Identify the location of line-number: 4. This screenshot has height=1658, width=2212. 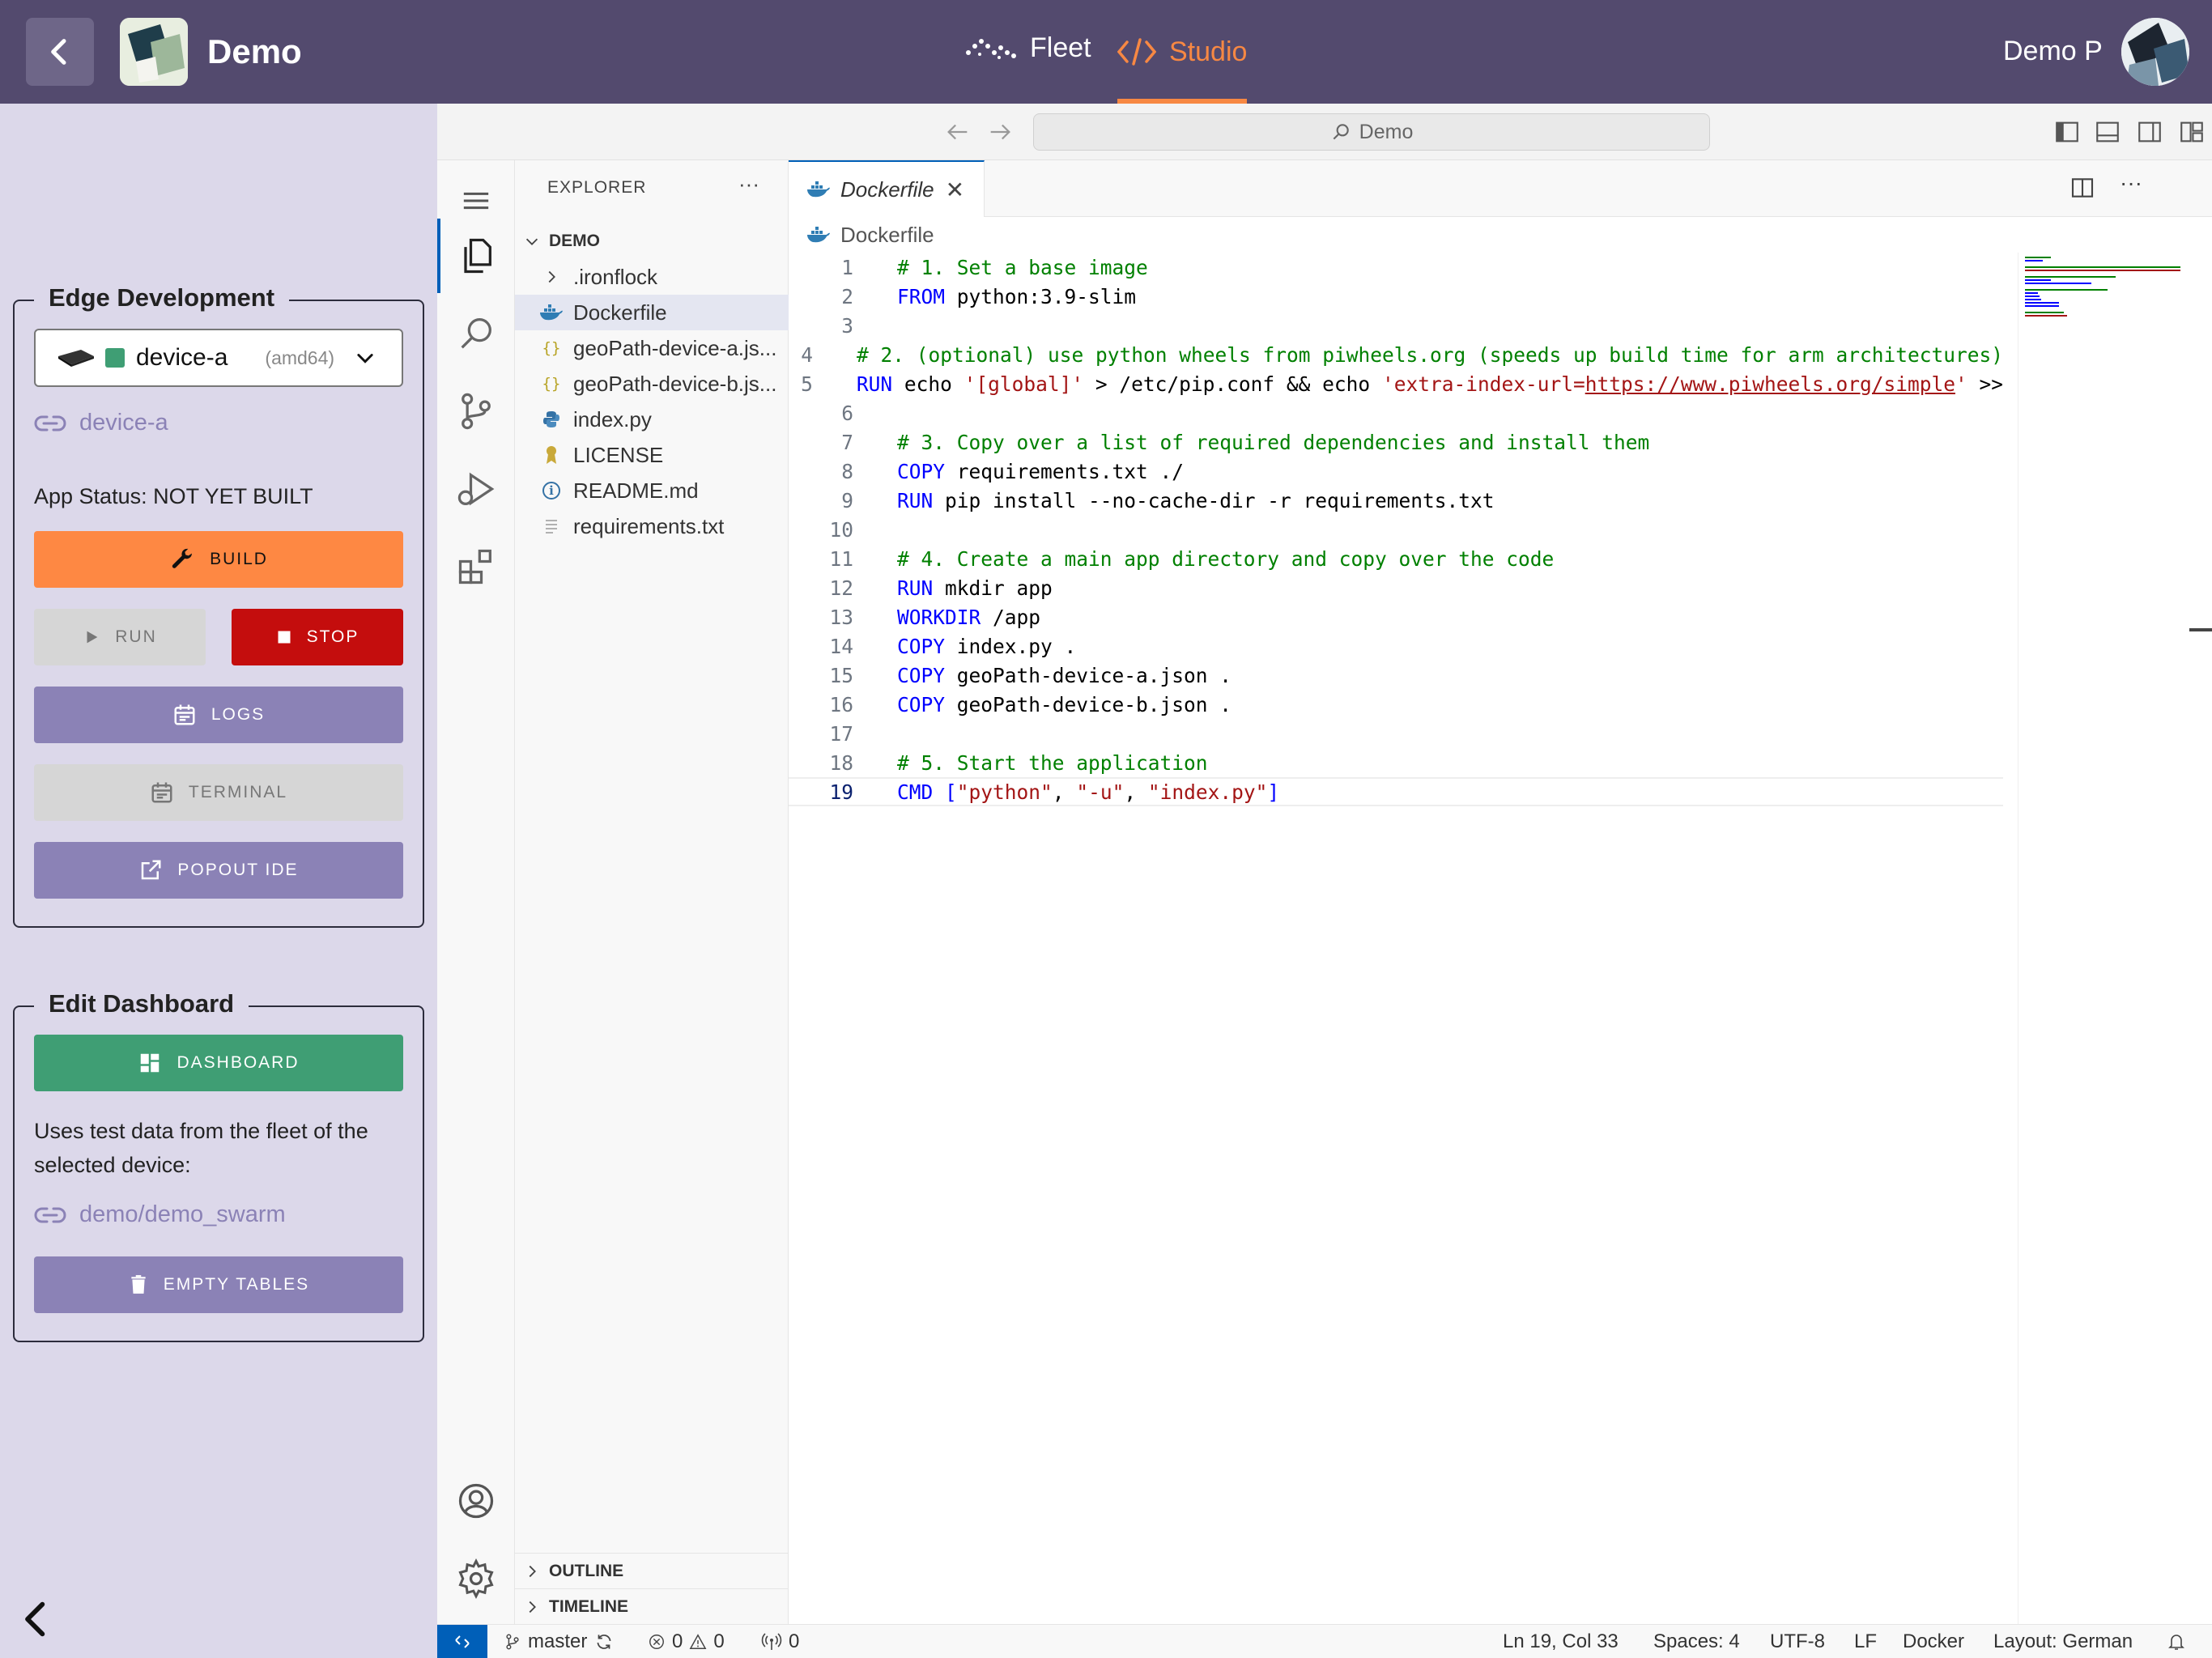
(807, 354).